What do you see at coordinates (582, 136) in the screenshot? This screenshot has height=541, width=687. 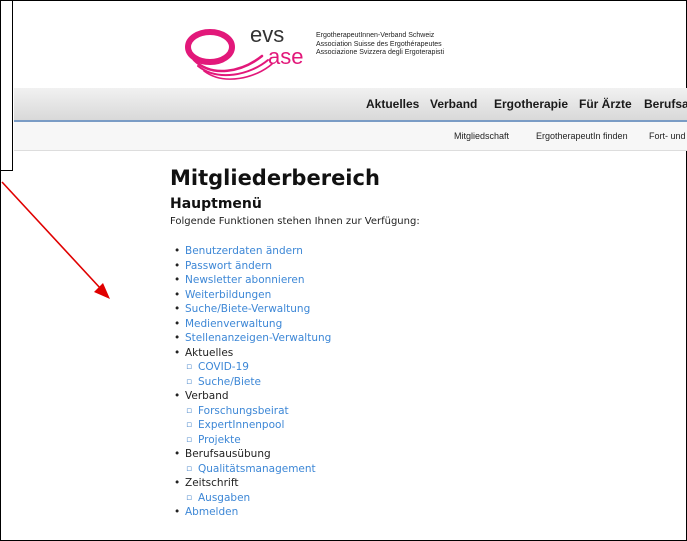 I see `subnav-ergotherapeutin-finden: ErgotherapeutIn finden` at bounding box center [582, 136].